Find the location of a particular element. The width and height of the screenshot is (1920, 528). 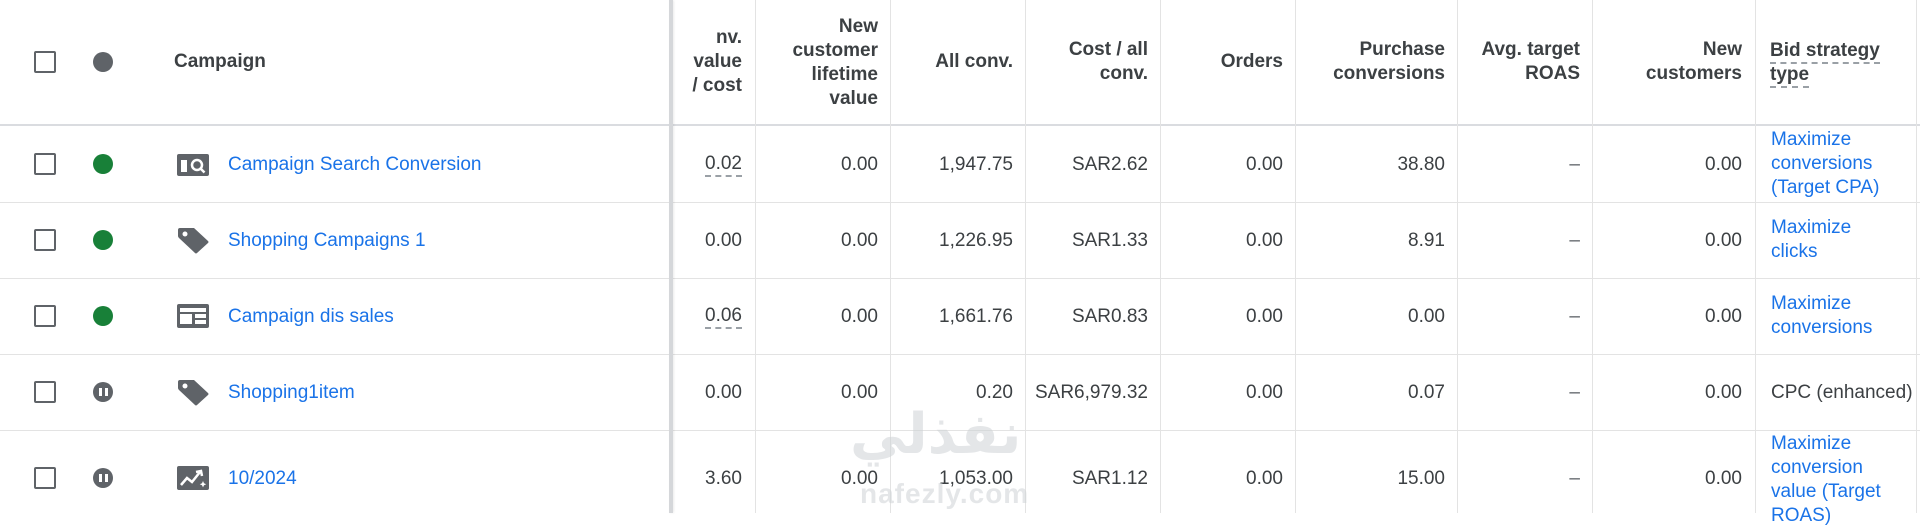

campaign-name-link: Shopping1item is located at coordinates (291, 393).